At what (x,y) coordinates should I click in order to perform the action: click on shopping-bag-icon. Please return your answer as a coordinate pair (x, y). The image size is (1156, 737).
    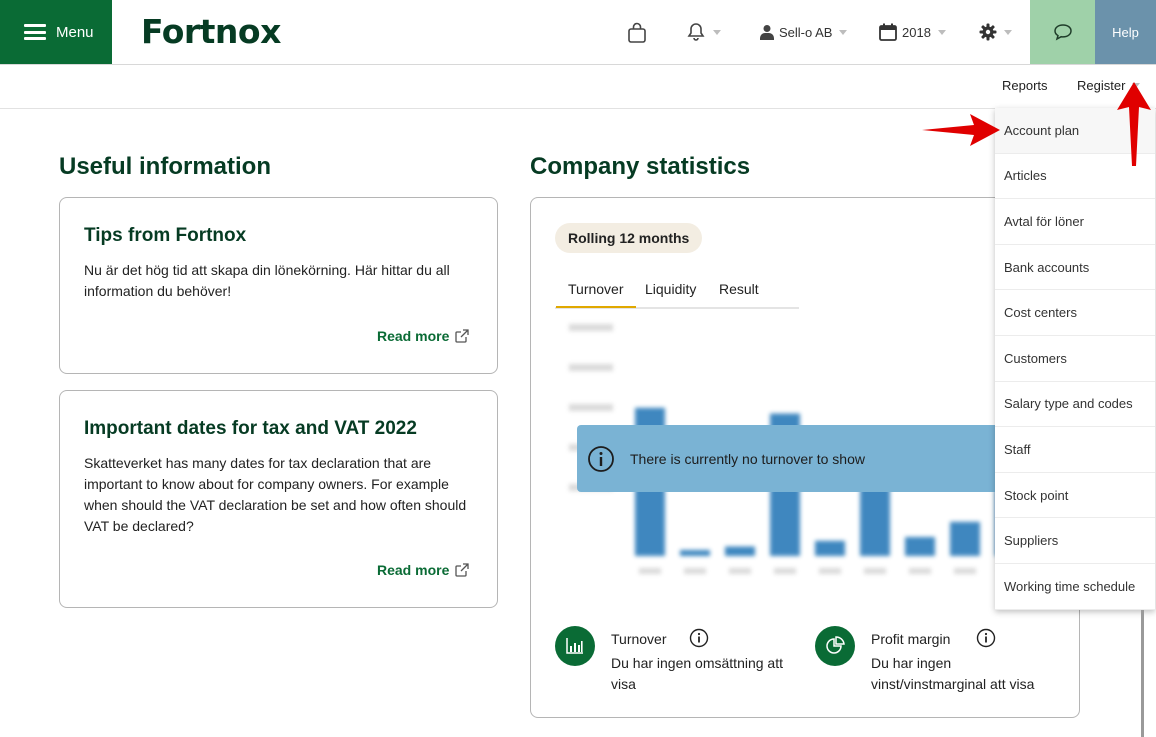
    Looking at the image, I should click on (637, 32).